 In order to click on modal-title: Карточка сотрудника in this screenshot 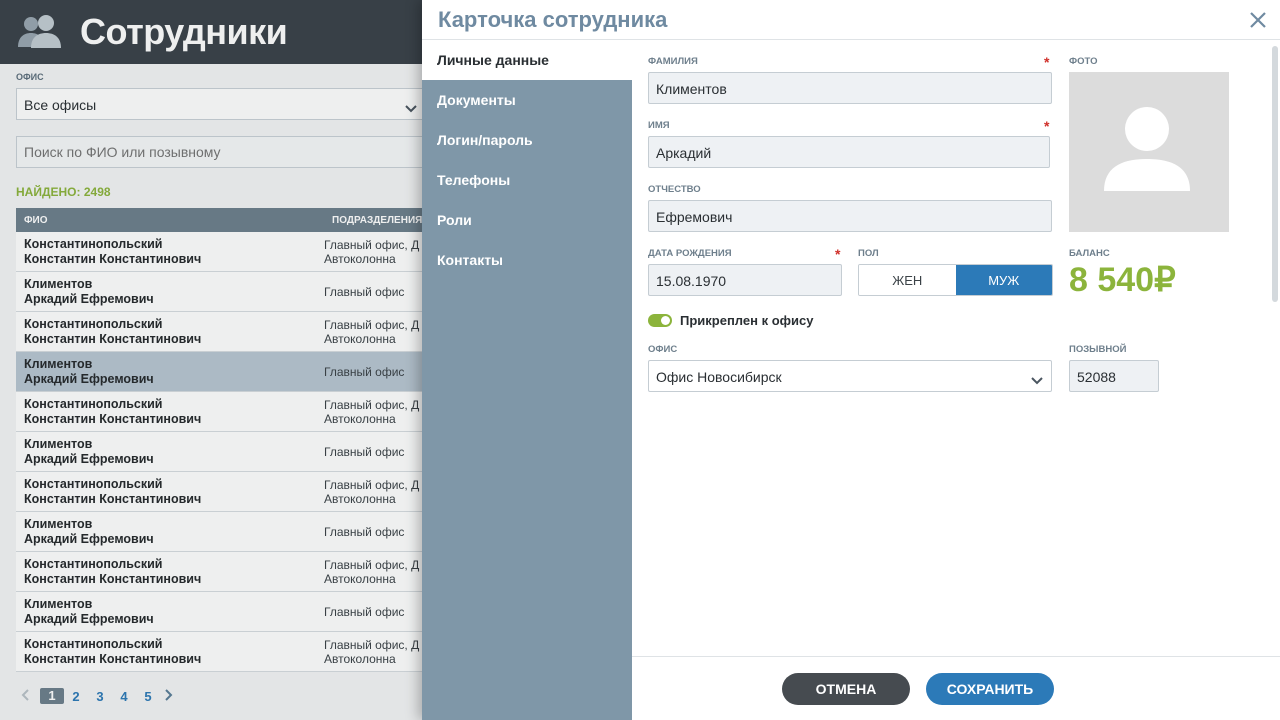, I will do `click(553, 19)`.